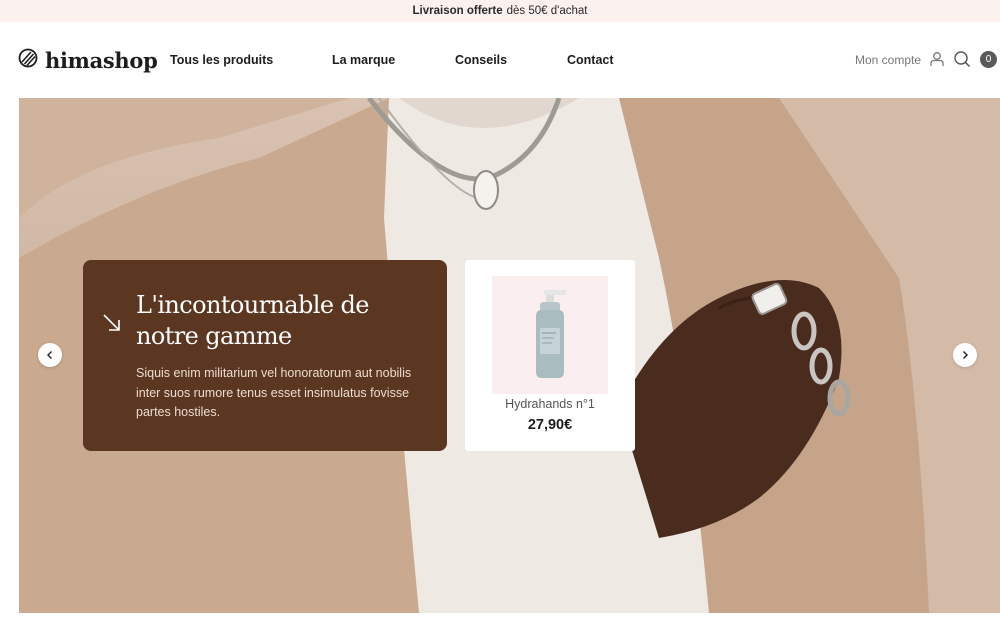 The height and width of the screenshot is (623, 1000). Describe the element at coordinates (101, 60) in the screenshot. I see `brand-name: himashop` at that location.